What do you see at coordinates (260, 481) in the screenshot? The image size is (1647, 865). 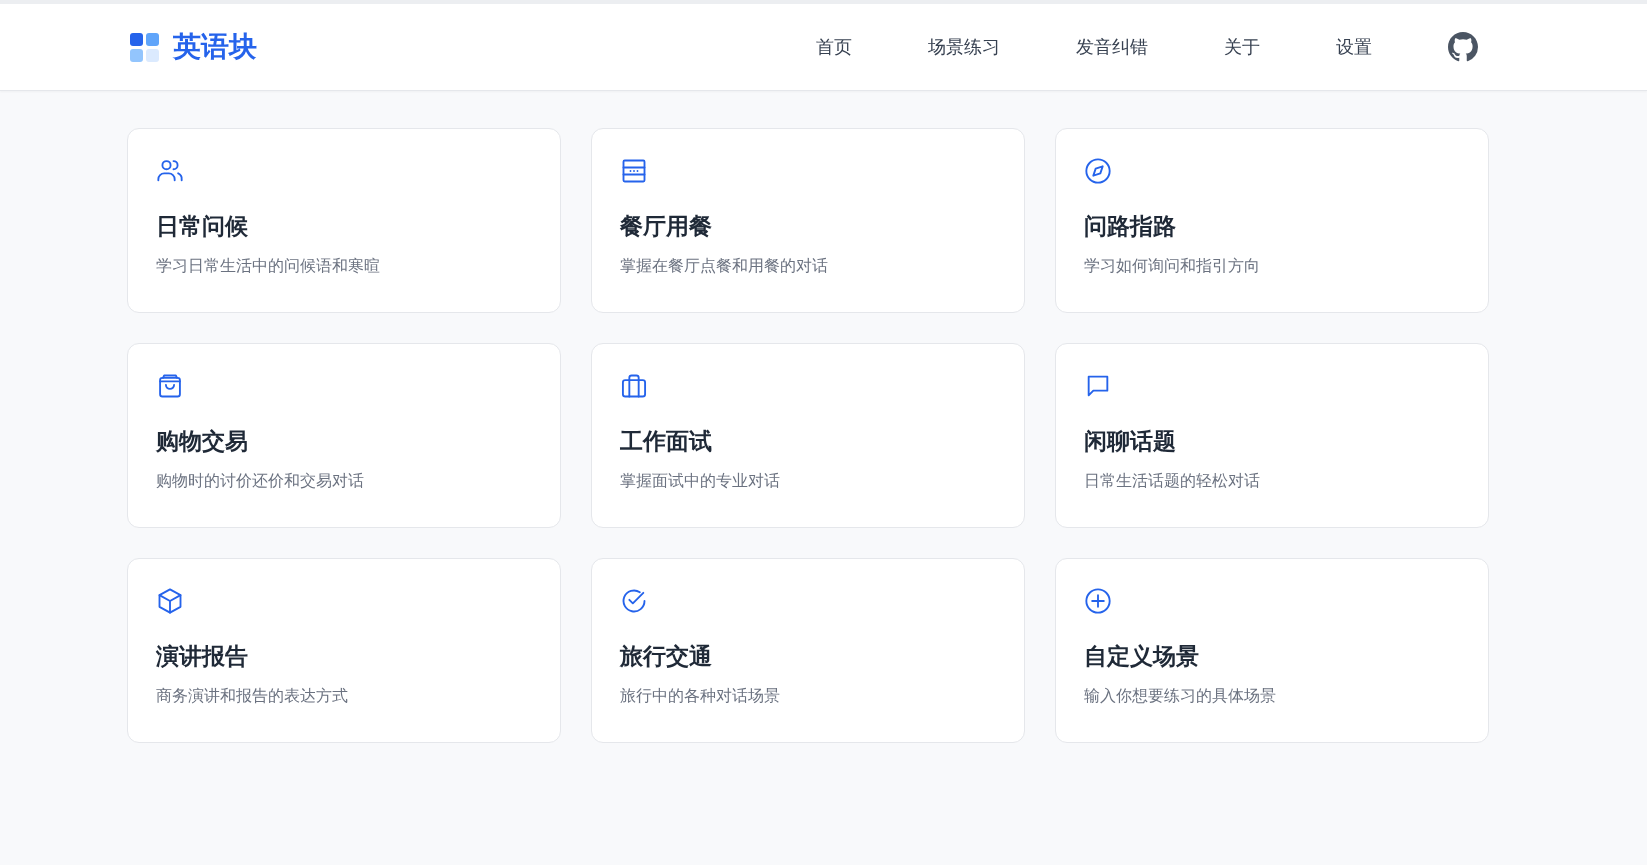 I see `card-description: 购物时的讨价还价和交易对话` at bounding box center [260, 481].